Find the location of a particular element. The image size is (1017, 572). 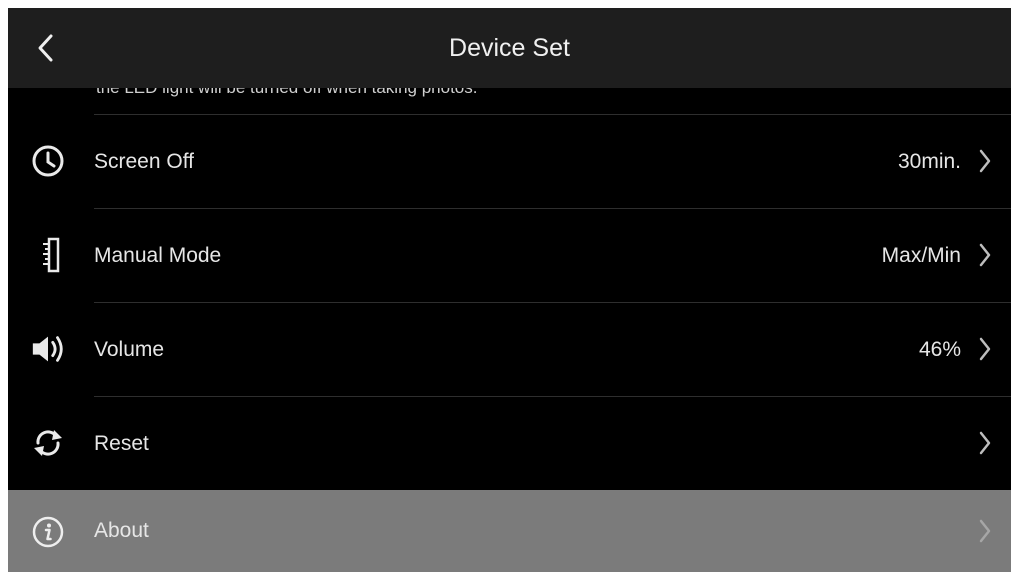

setting-label: About is located at coordinates (121, 530).